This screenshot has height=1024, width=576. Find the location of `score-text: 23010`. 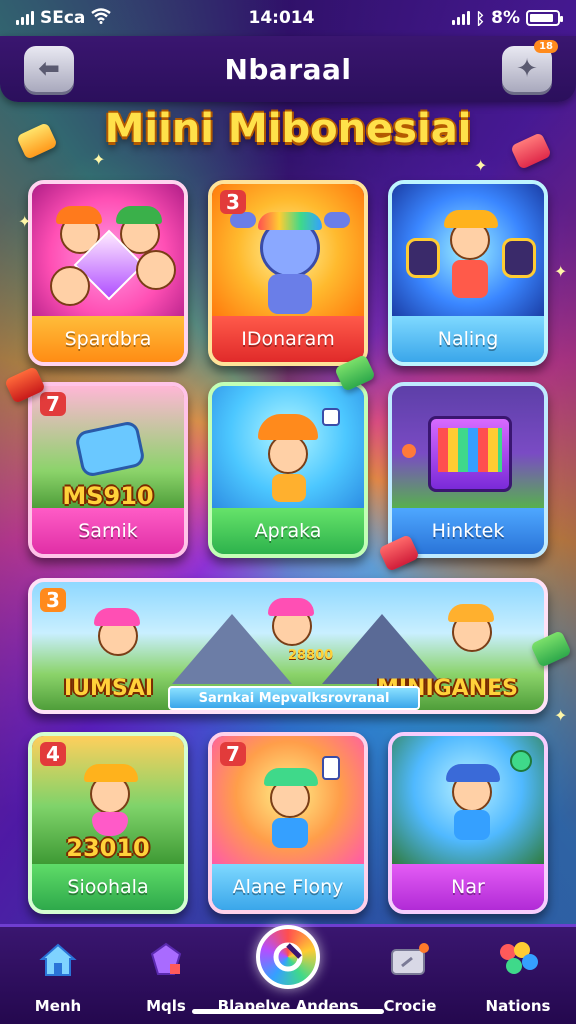

score-text: 23010 is located at coordinates (108, 848).